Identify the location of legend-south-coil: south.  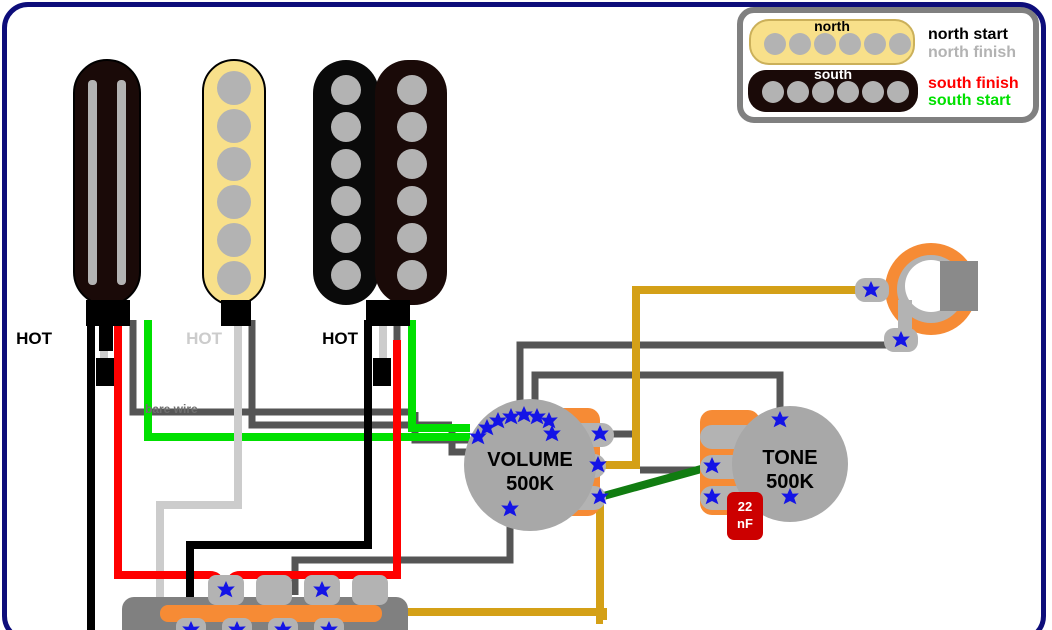
(833, 89).